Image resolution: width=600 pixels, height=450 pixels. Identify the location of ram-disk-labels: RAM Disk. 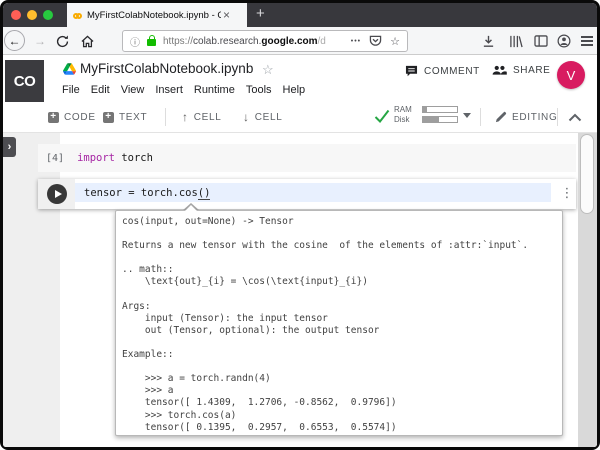
(403, 114).